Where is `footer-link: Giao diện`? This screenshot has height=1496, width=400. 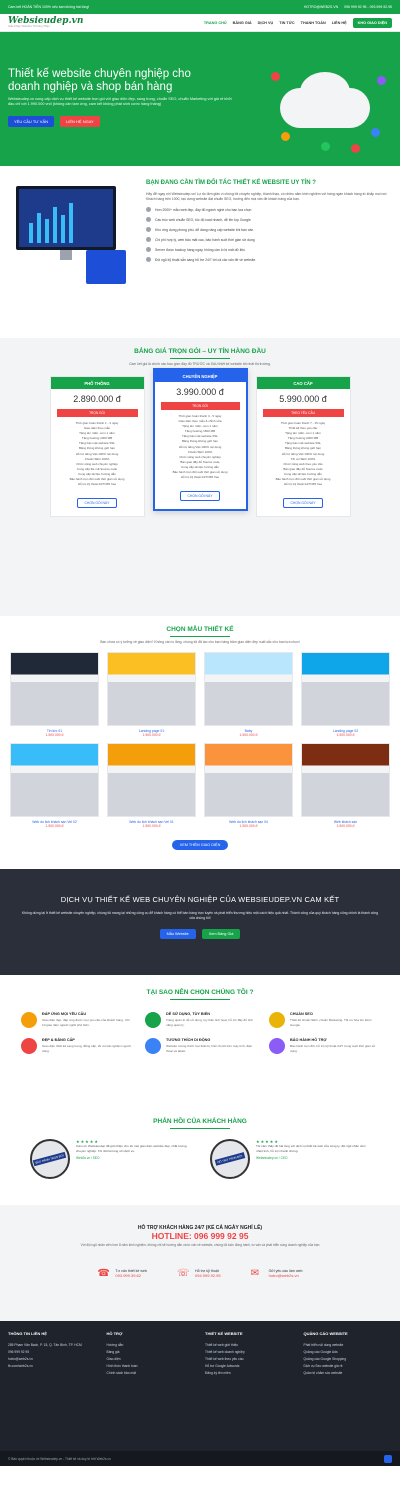
footer-link: Giao diện is located at coordinates (151, 1359).